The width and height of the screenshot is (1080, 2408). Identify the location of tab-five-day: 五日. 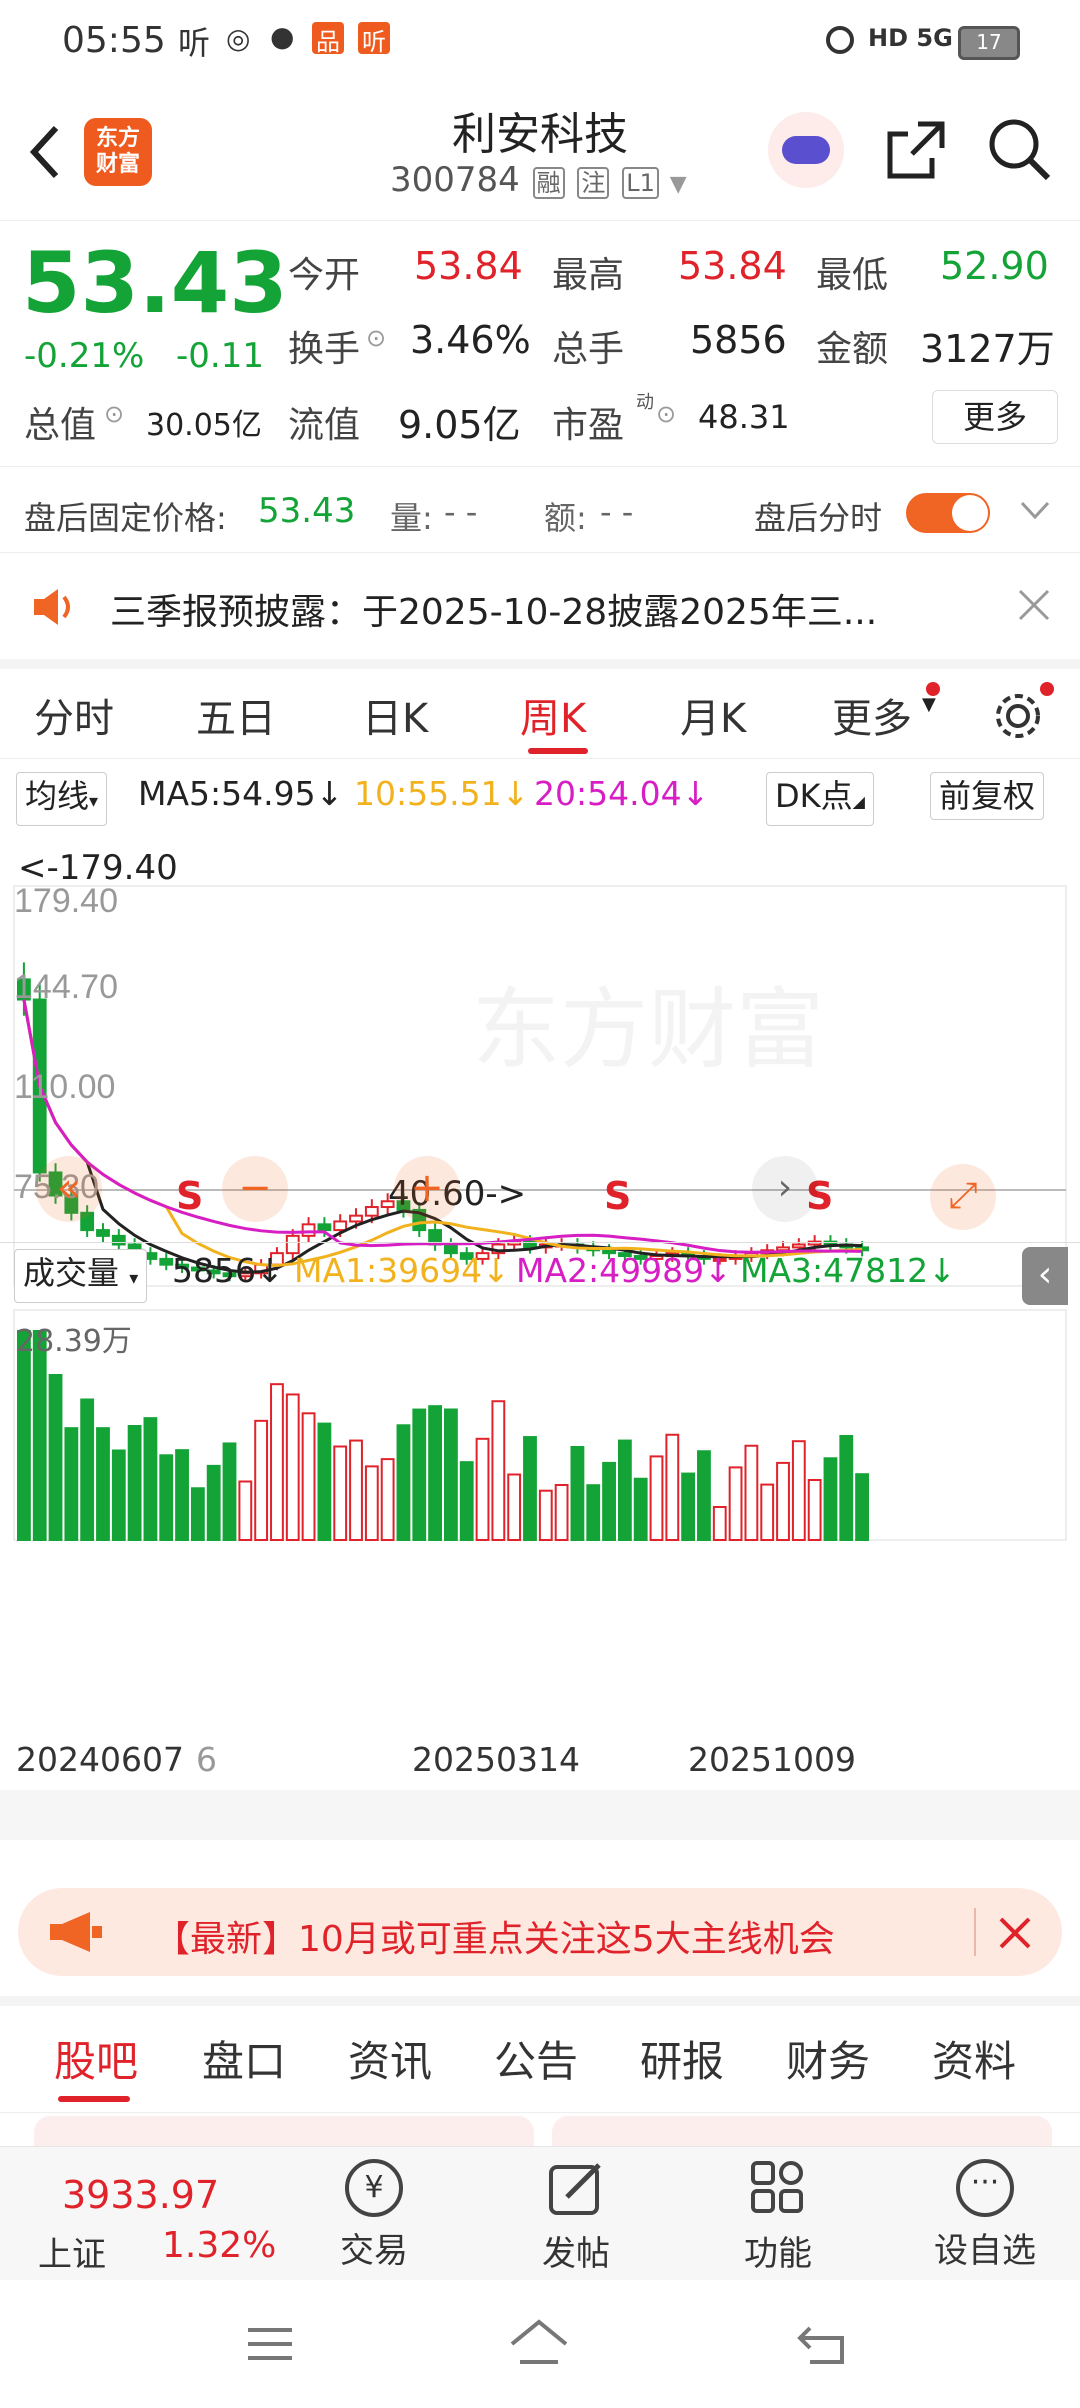
(236, 715).